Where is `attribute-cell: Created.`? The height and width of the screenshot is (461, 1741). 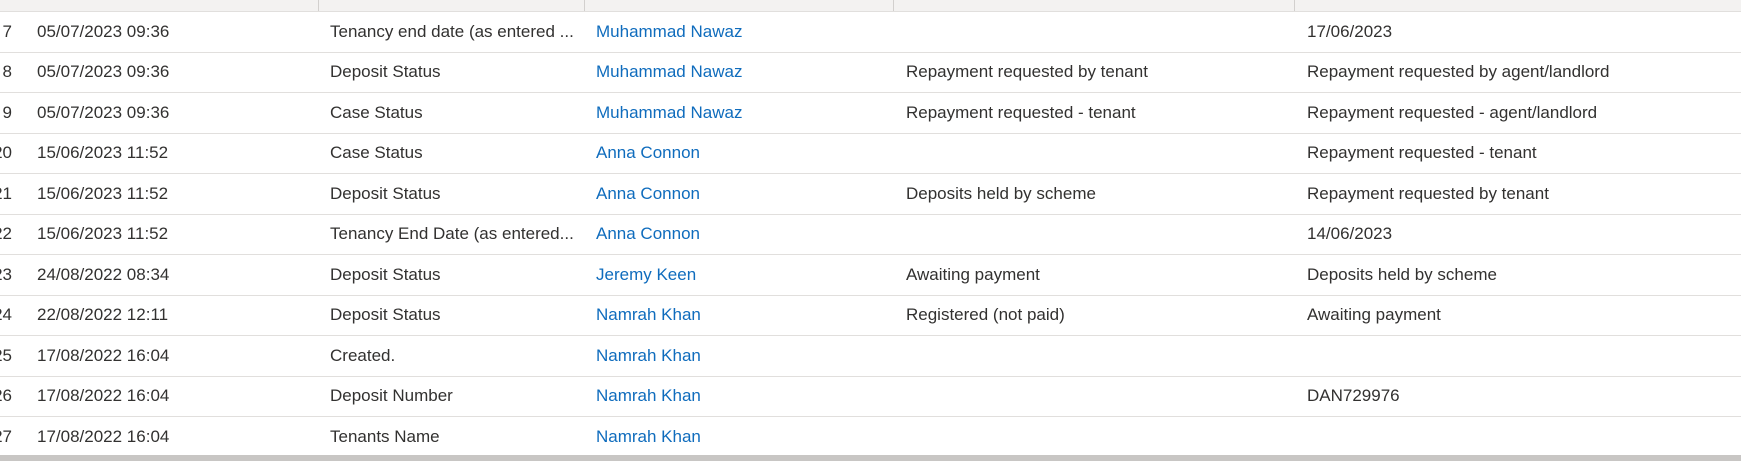 attribute-cell: Created. is located at coordinates (363, 355).